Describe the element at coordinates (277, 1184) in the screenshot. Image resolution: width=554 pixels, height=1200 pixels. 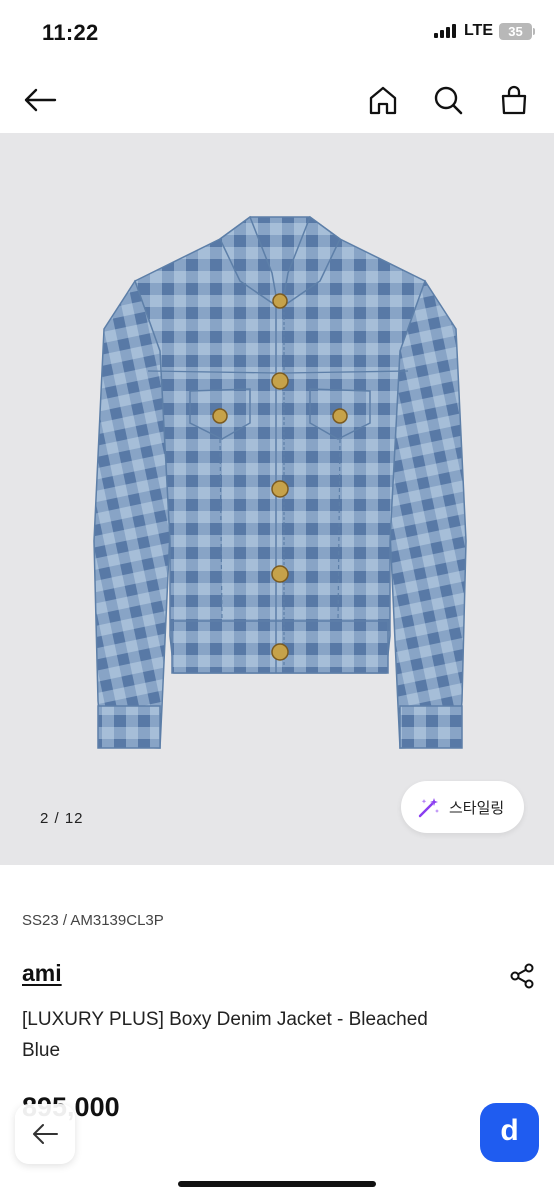
I see `home-indicator` at that location.